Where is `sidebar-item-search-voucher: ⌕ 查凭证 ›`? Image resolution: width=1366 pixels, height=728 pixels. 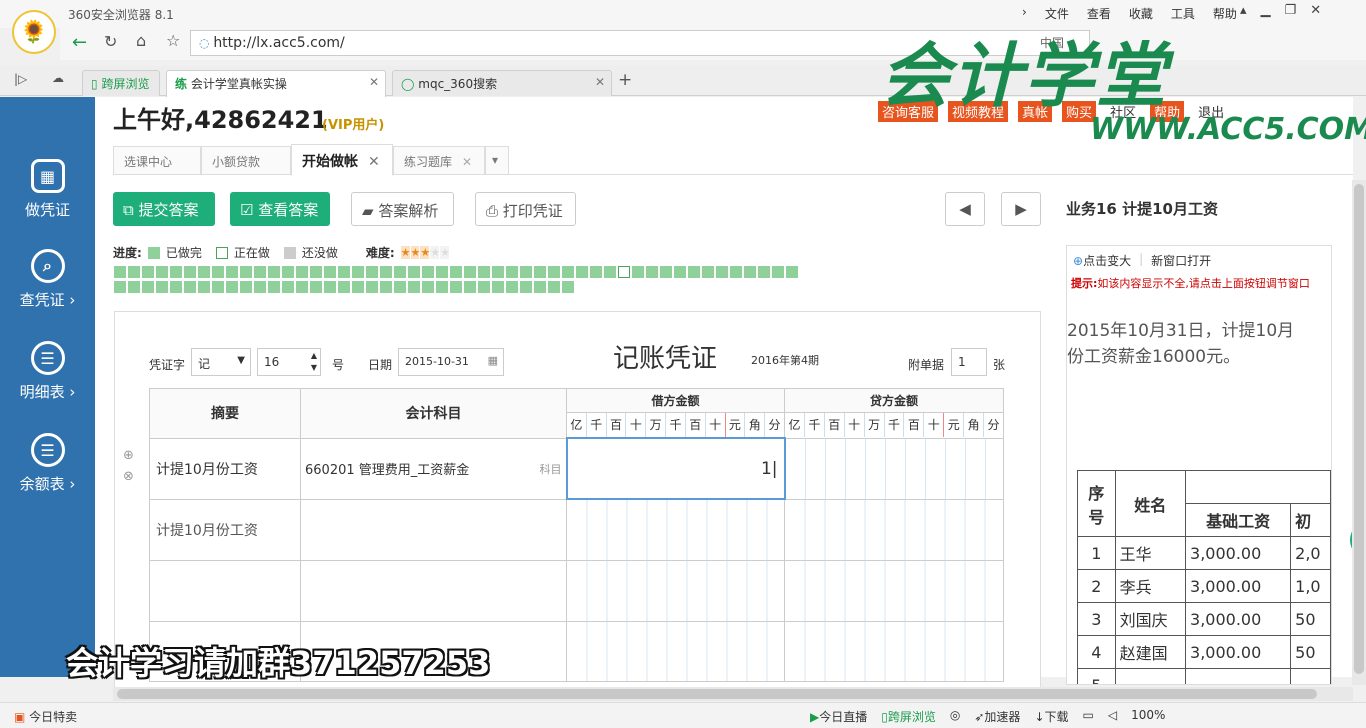 sidebar-item-search-voucher: ⌕ 查凭证 › is located at coordinates (47, 279).